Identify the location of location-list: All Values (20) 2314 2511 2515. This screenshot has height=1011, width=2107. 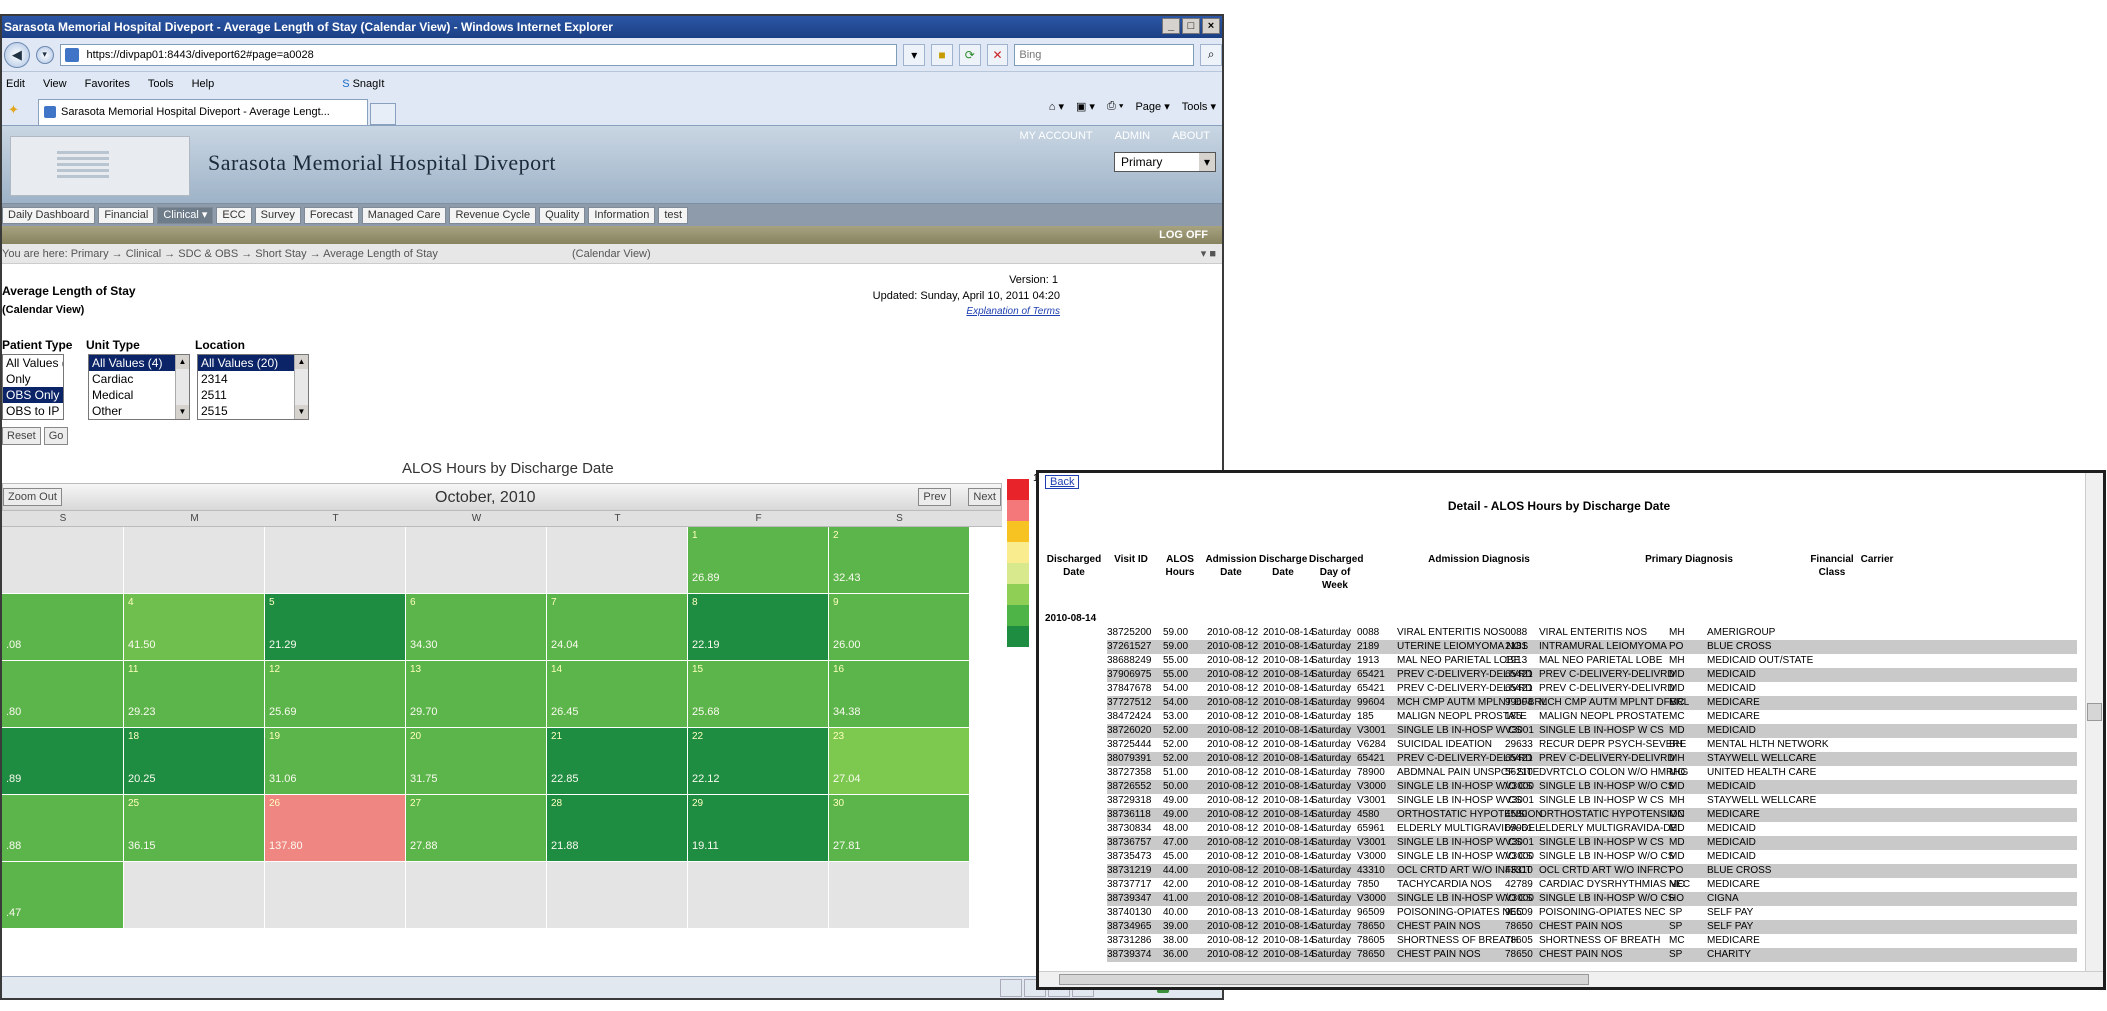
(253, 387).